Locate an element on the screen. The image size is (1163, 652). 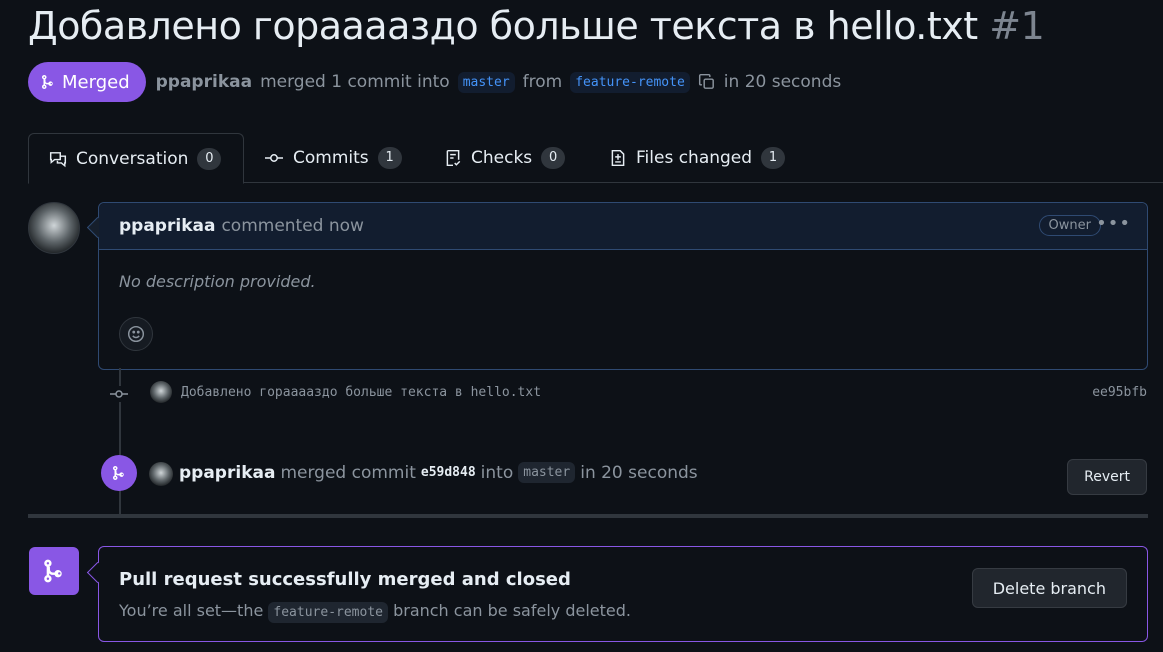
smiley-icon is located at coordinates (136, 334).